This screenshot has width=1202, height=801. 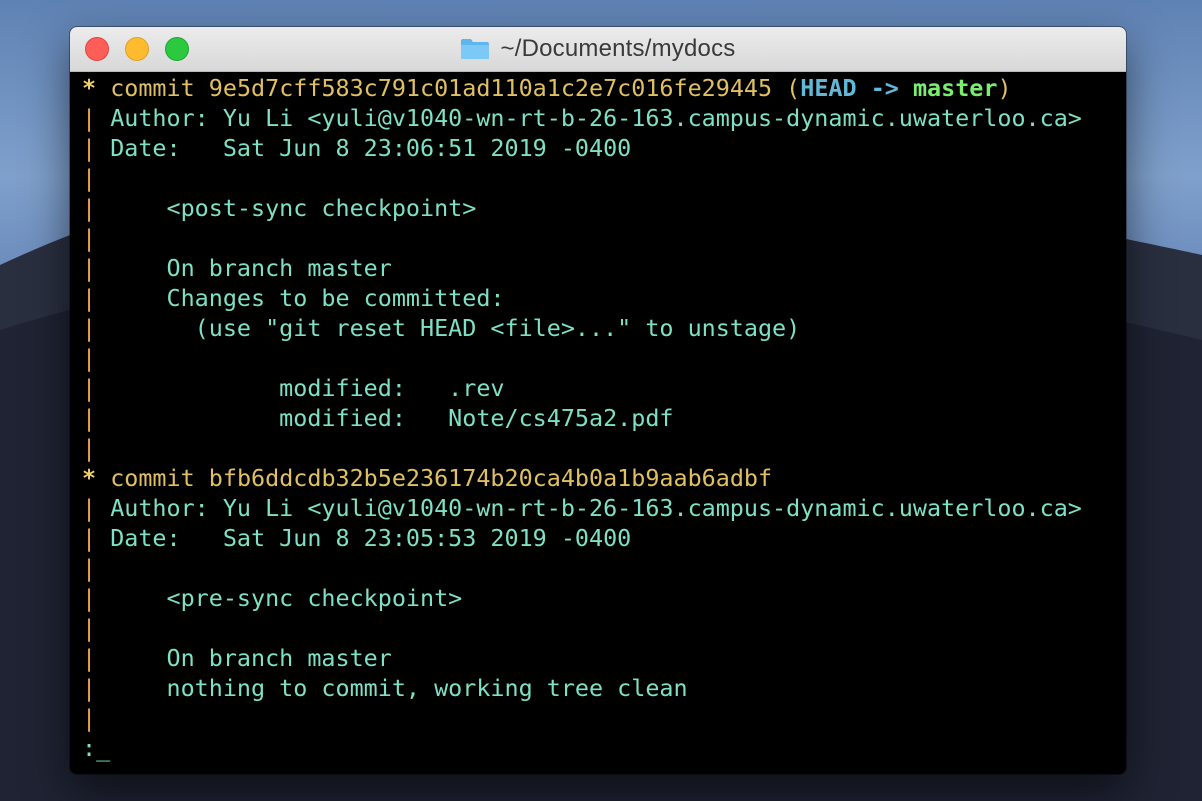 I want to click on window-title: ~/Documents/mydocs, so click(x=618, y=48).